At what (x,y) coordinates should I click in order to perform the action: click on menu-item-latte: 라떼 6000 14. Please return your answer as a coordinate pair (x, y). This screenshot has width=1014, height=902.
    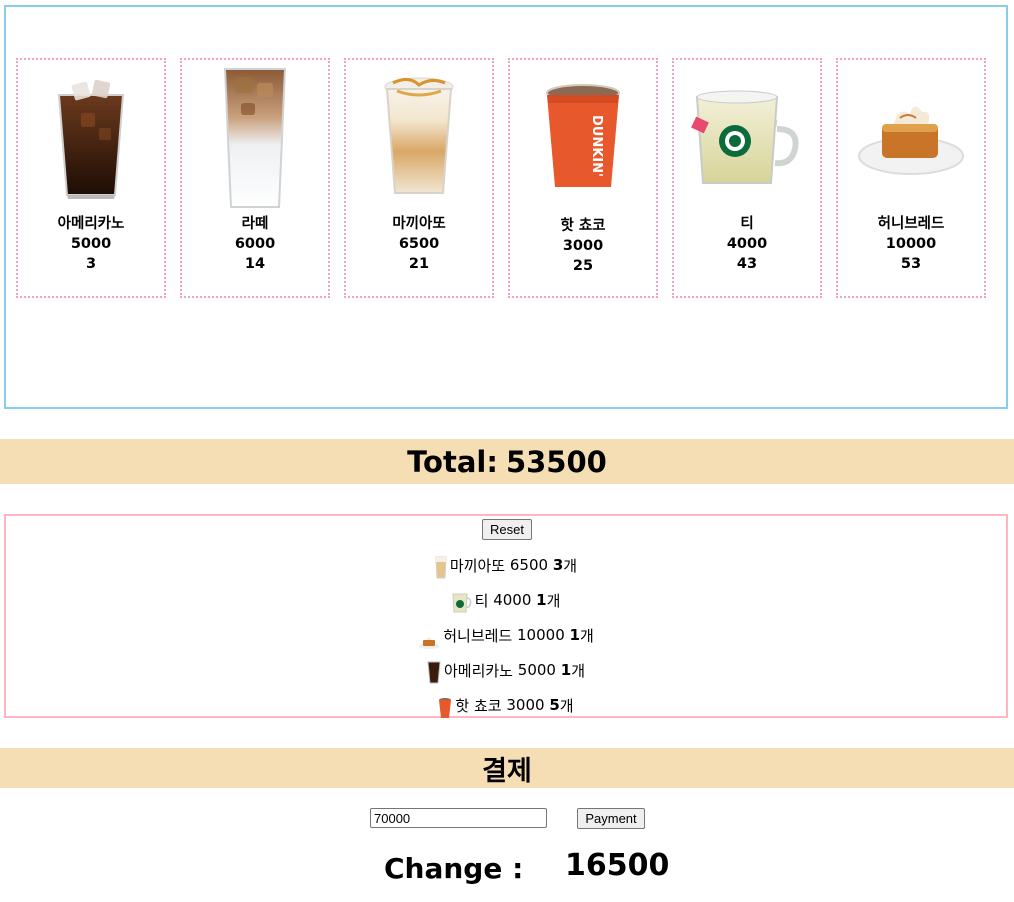
    Looking at the image, I should click on (255, 178).